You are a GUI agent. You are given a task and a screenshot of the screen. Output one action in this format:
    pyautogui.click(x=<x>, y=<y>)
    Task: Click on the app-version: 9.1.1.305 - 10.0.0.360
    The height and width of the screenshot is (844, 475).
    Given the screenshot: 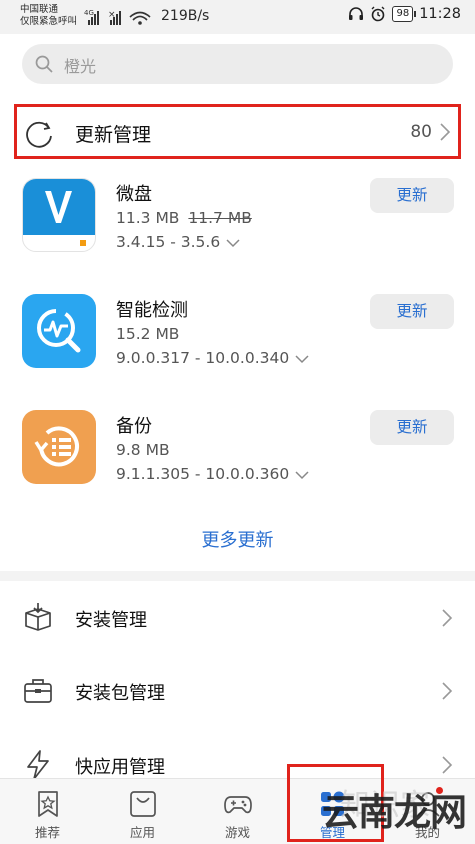 What is the action you would take?
    pyautogui.click(x=212, y=474)
    